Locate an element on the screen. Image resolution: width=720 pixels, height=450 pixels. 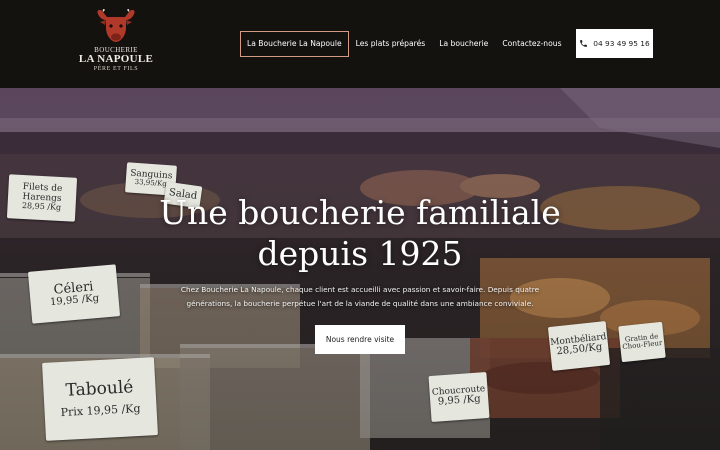
phone-number: 04 93 49 95 16 is located at coordinates (621, 43).